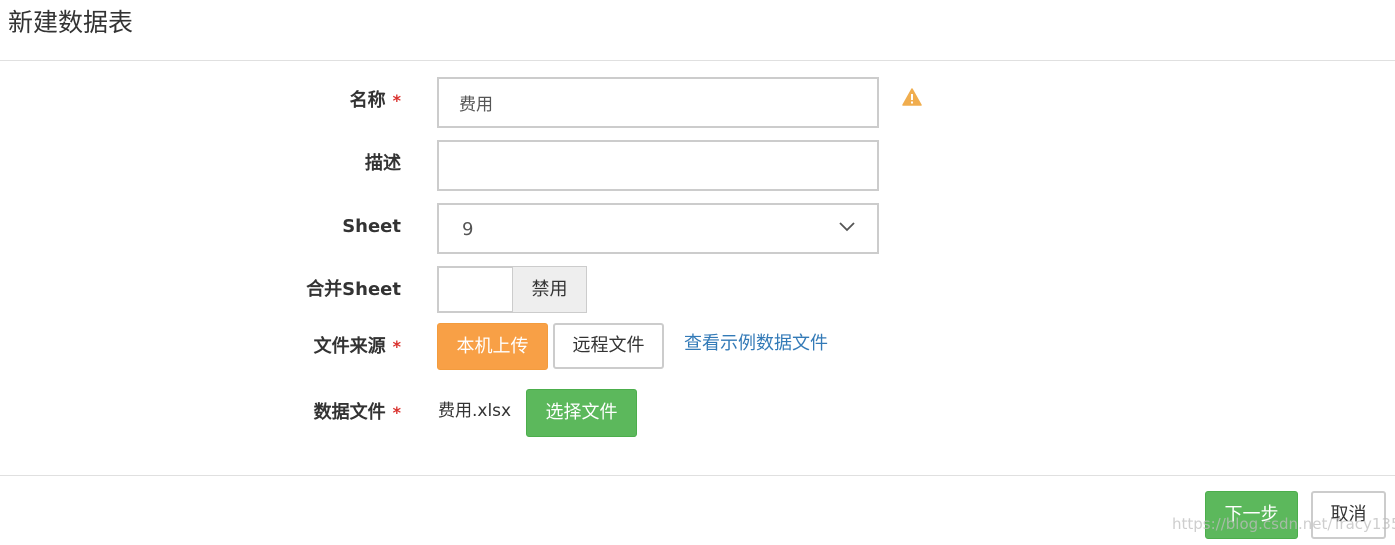  I want to click on remote-file-button: 远程文件, so click(608, 346).